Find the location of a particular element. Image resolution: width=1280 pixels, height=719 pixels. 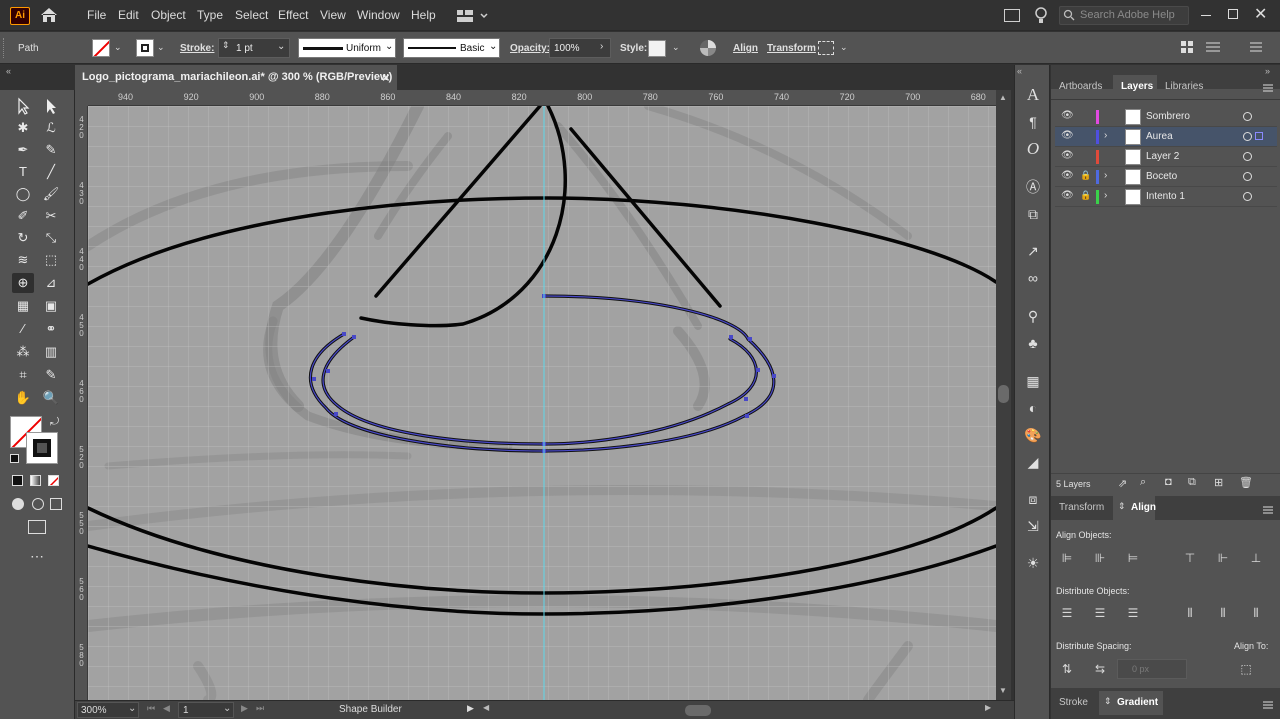

vertical-scrollbar: ▲ ▼ is located at coordinates (1003, 395).